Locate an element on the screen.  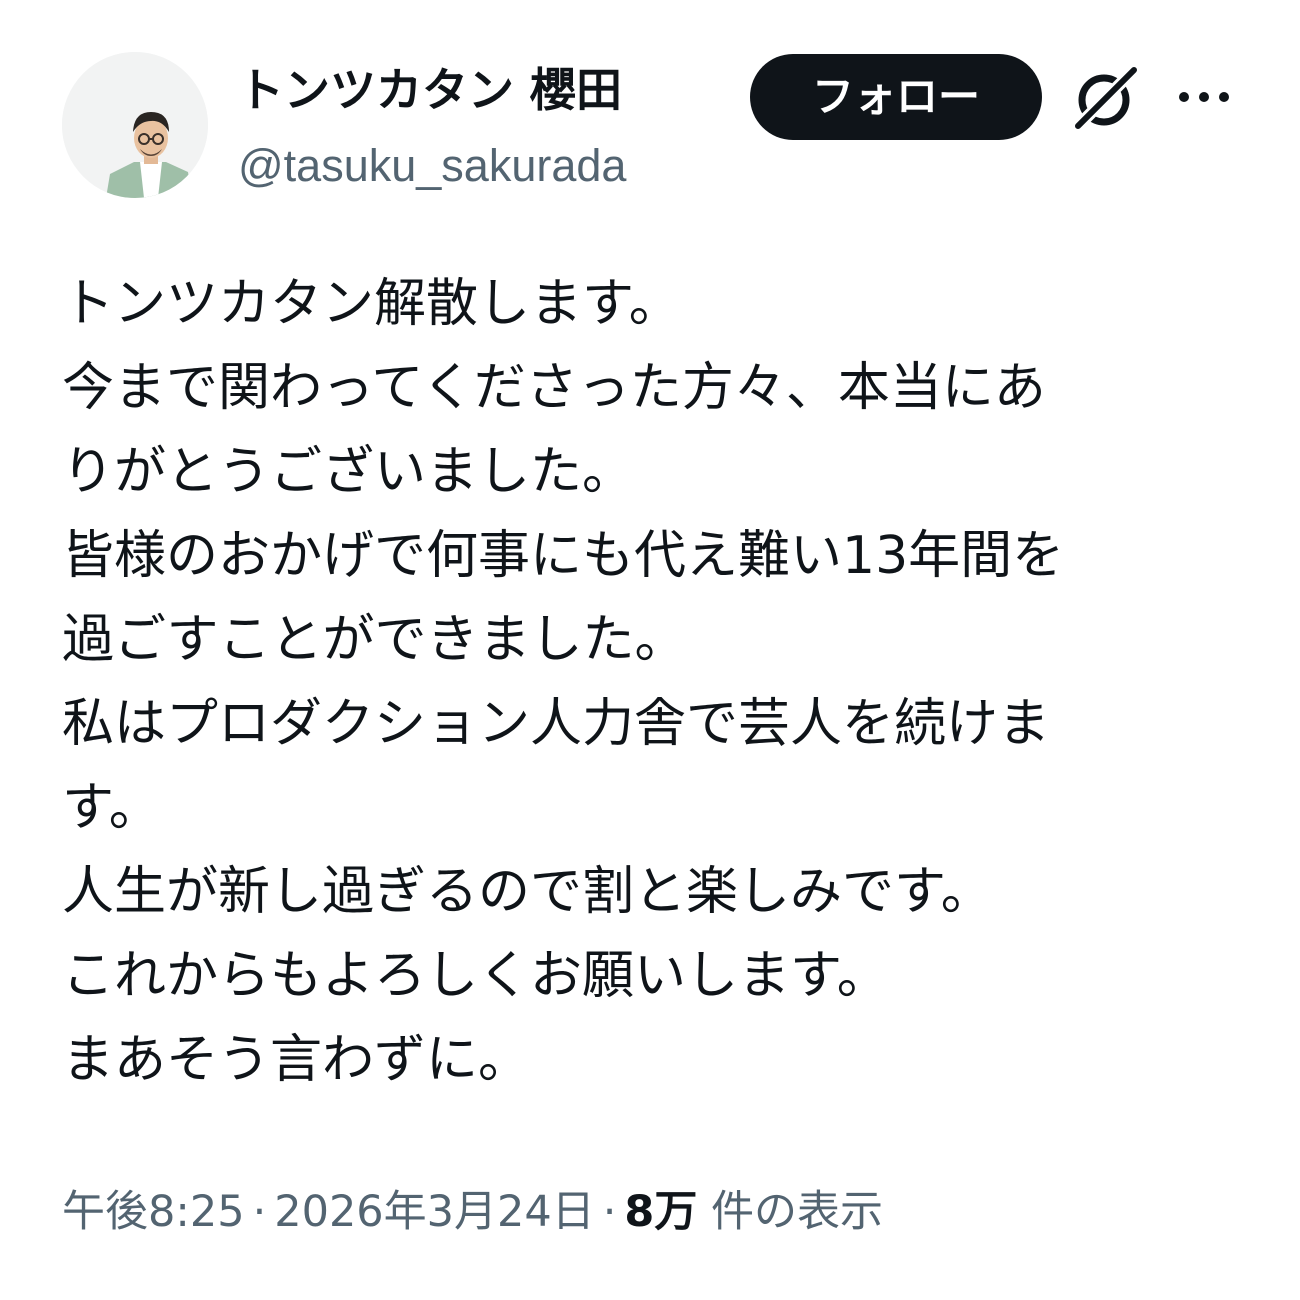
views-label: 件の表示 is located at coordinates (797, 1212).